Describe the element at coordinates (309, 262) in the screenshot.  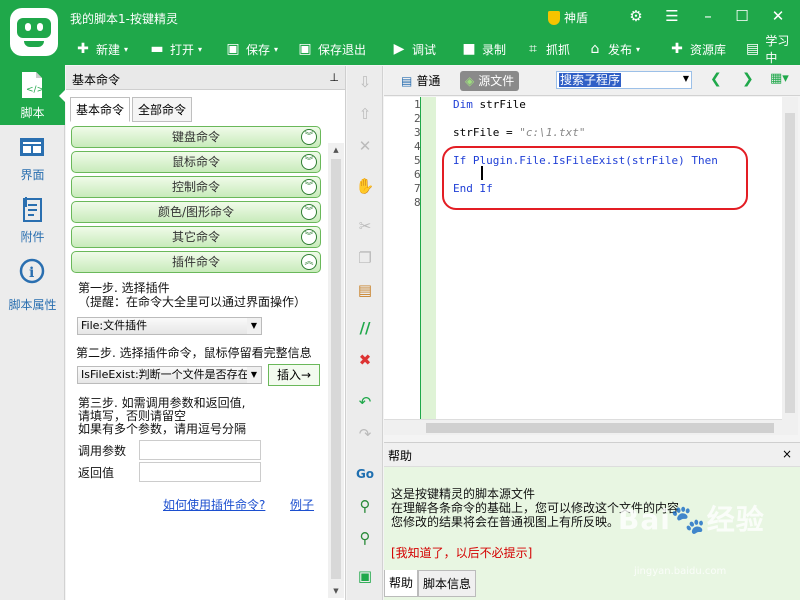
I see `chevron-up-icon: ︽` at that location.